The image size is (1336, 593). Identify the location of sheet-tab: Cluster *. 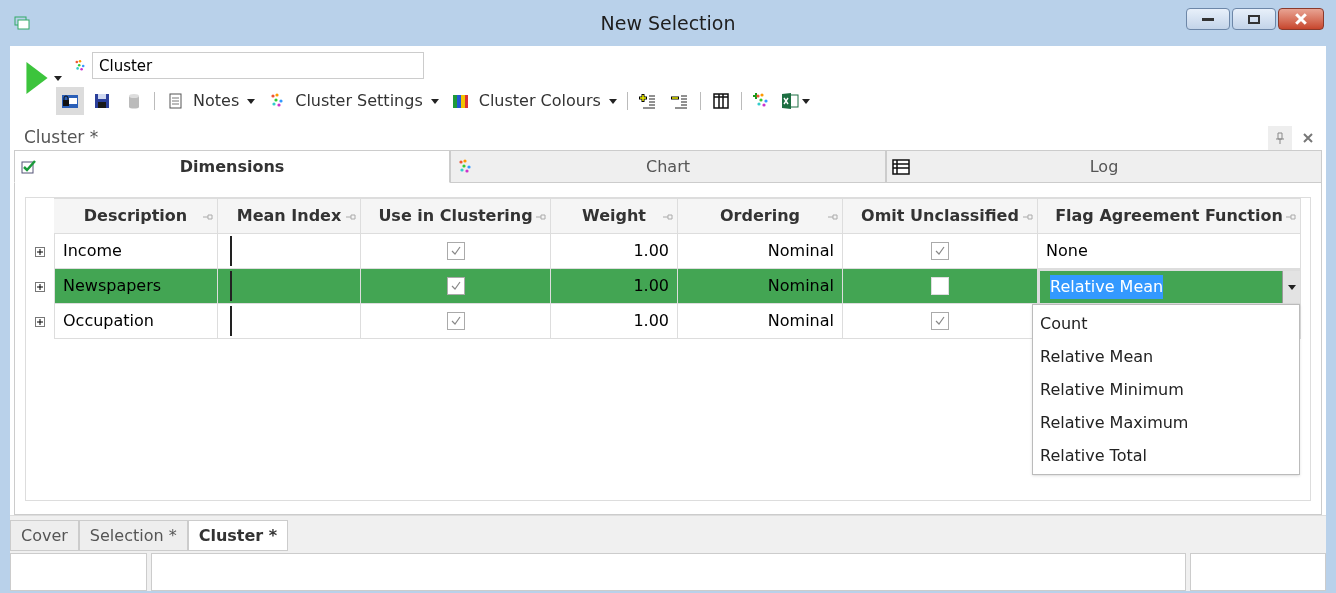
(238, 535).